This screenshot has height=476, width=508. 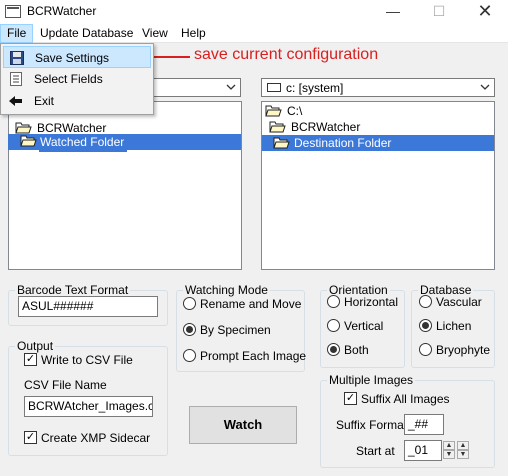 What do you see at coordinates (295, 111) in the screenshot?
I see `tree-node-label: C:\` at bounding box center [295, 111].